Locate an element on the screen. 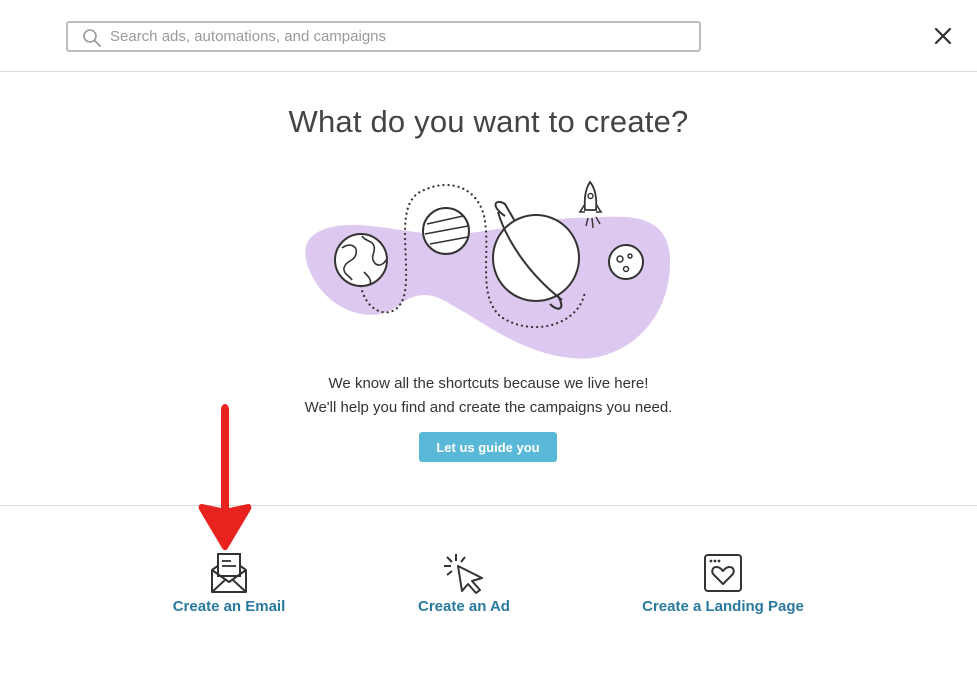 Image resolution: width=977 pixels, height=677 pixels. envelope-icon is located at coordinates (229, 573).